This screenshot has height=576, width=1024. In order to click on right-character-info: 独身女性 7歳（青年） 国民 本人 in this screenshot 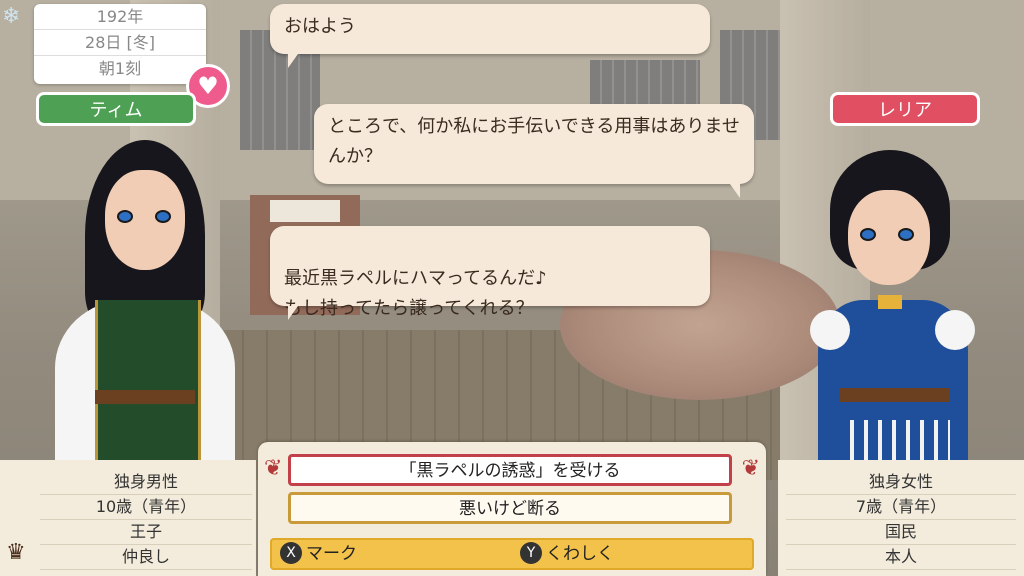, I will do `click(901, 518)`.